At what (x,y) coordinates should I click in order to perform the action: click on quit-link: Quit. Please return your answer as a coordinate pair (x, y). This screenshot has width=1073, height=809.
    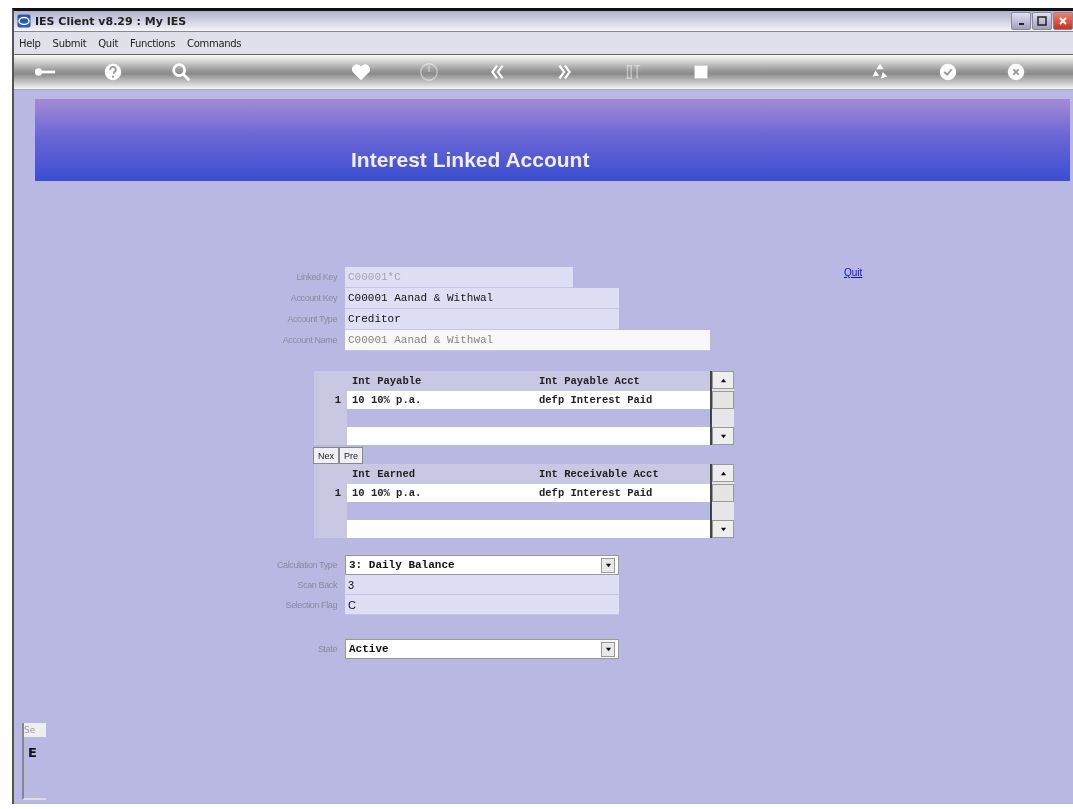
    Looking at the image, I should click on (853, 274).